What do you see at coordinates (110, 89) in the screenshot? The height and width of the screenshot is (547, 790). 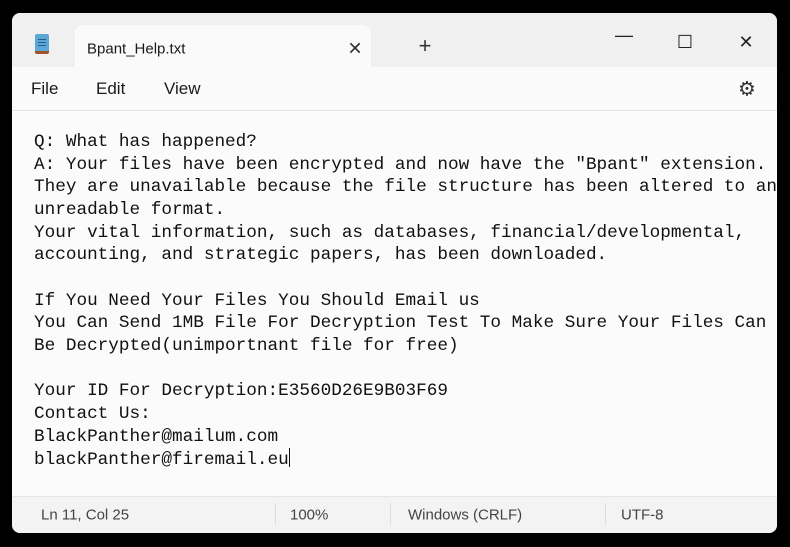 I see `menu-edit: Edit` at bounding box center [110, 89].